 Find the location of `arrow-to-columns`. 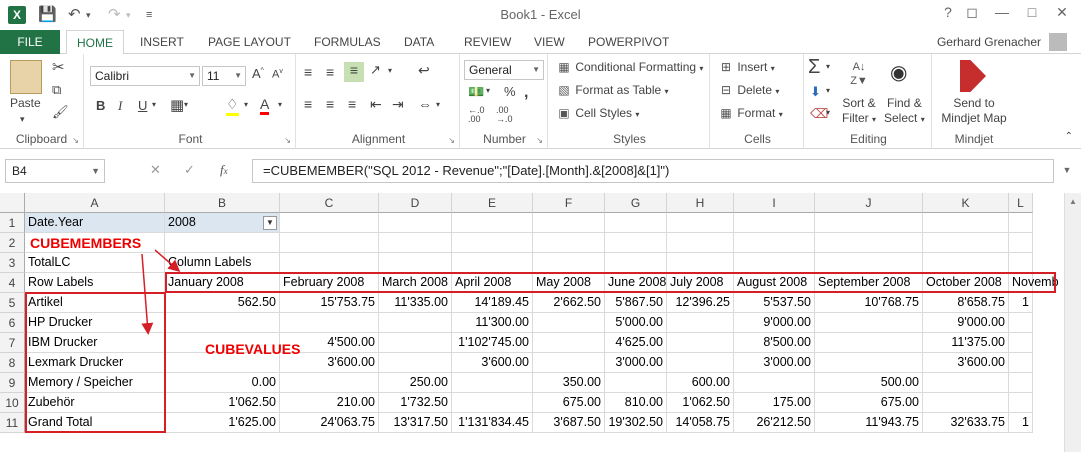

arrow-to-columns is located at coordinates (167, 260).